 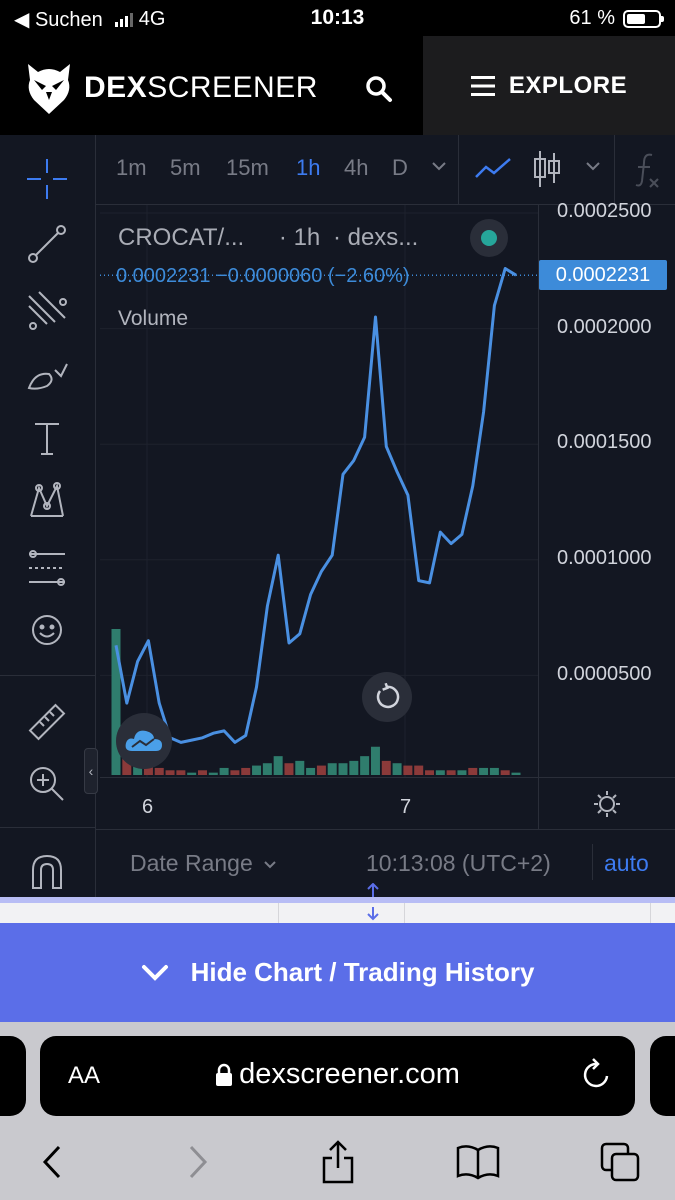 What do you see at coordinates (171, 88) in the screenshot?
I see `dexscreener-logo: DEXSCREENER` at bounding box center [171, 88].